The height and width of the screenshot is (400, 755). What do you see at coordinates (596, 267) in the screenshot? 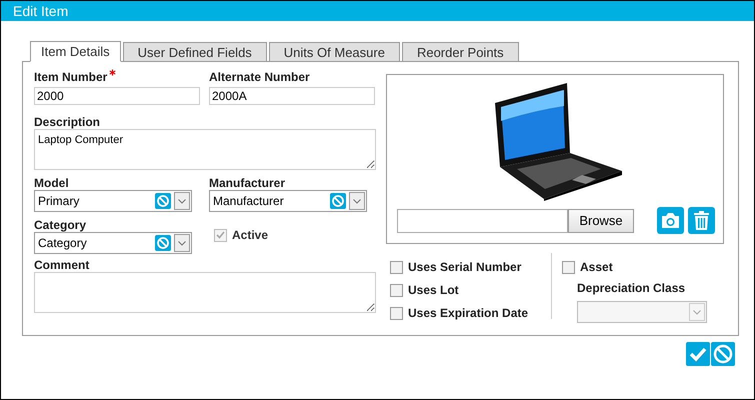
I see `checkbox-label: Asset` at bounding box center [596, 267].